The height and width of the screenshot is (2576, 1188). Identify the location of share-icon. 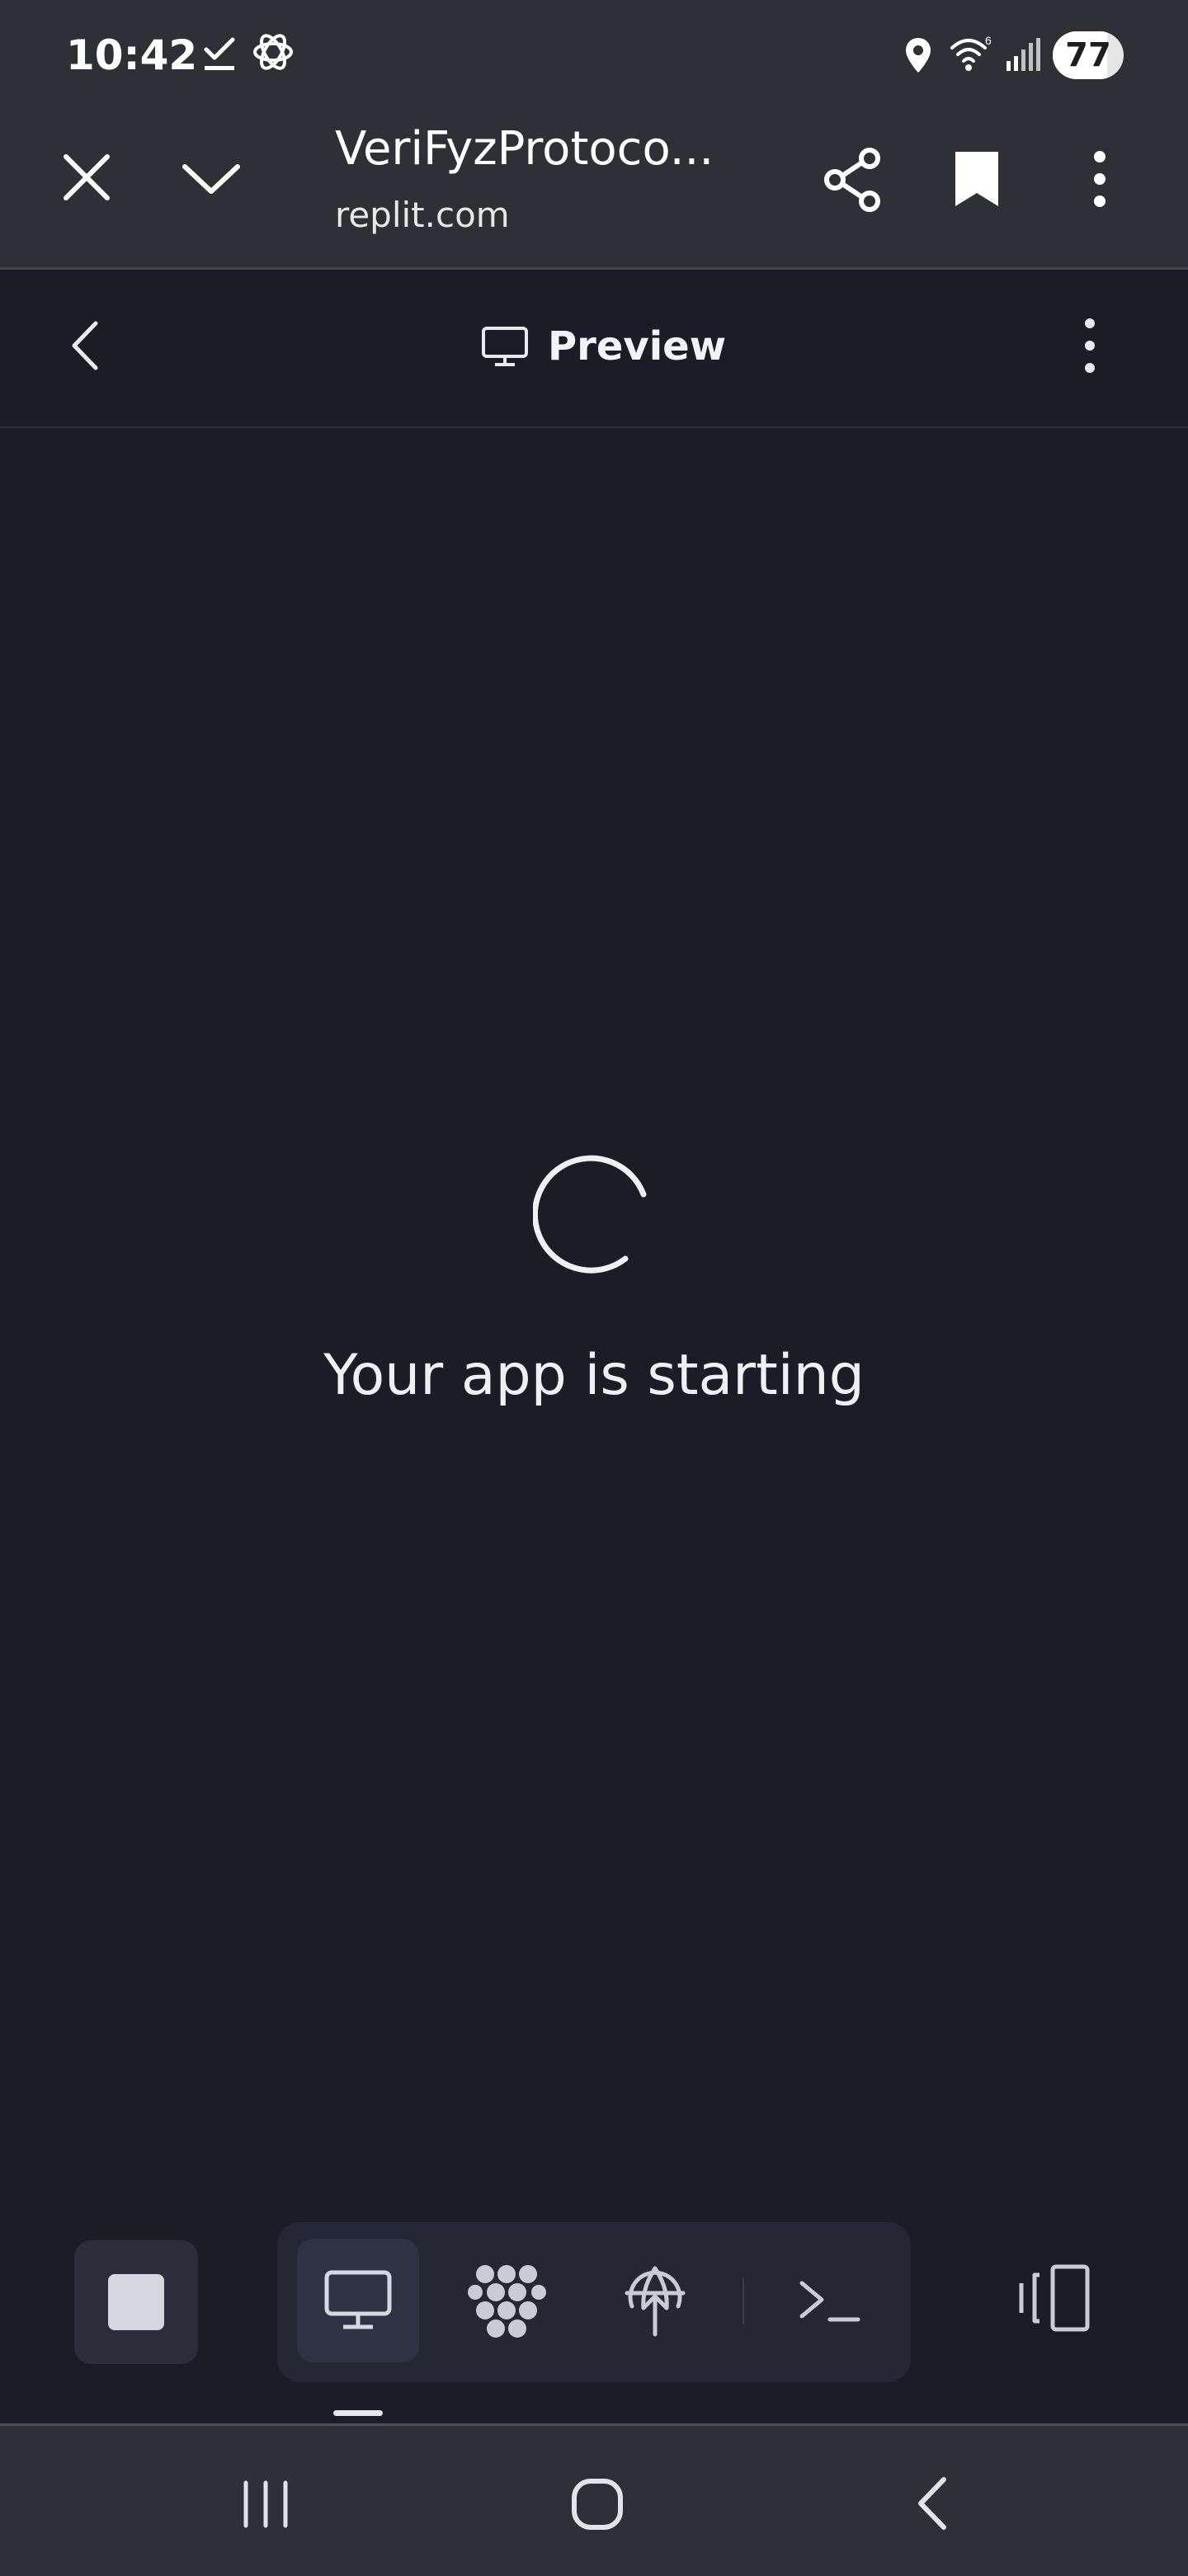
(853, 180).